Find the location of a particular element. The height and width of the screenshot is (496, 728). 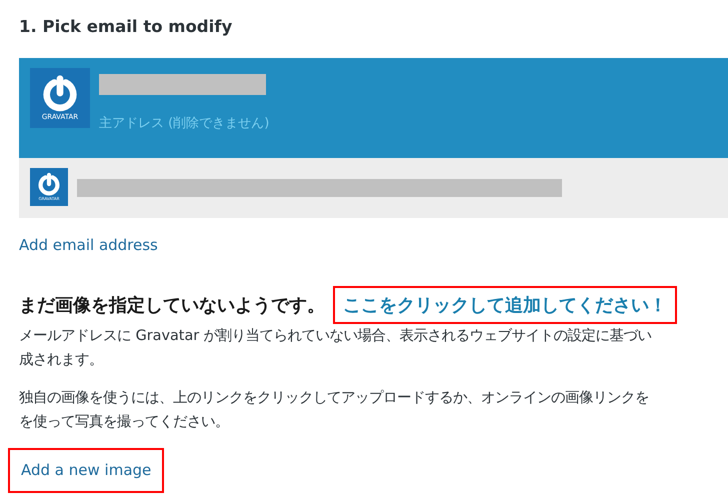

add-image-link: Add a new image is located at coordinates (86, 470).